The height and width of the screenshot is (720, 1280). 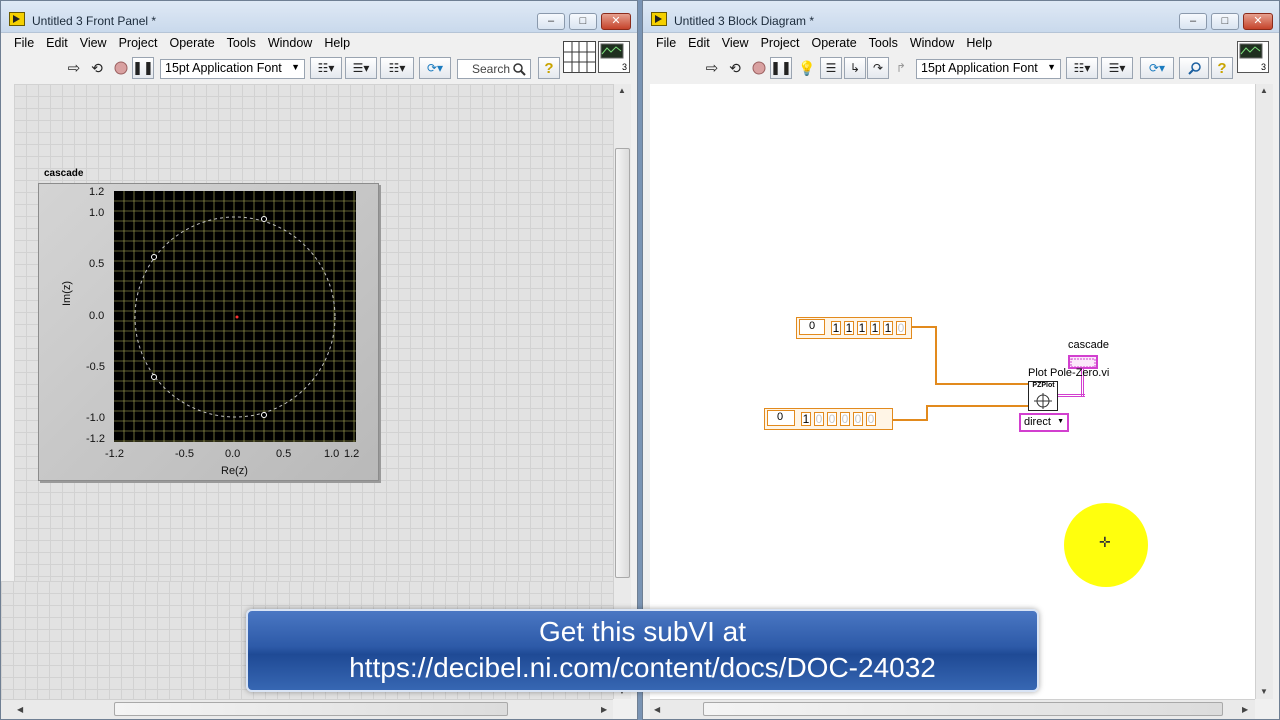 I want to click on graph-label: cascade, so click(x=63, y=173).